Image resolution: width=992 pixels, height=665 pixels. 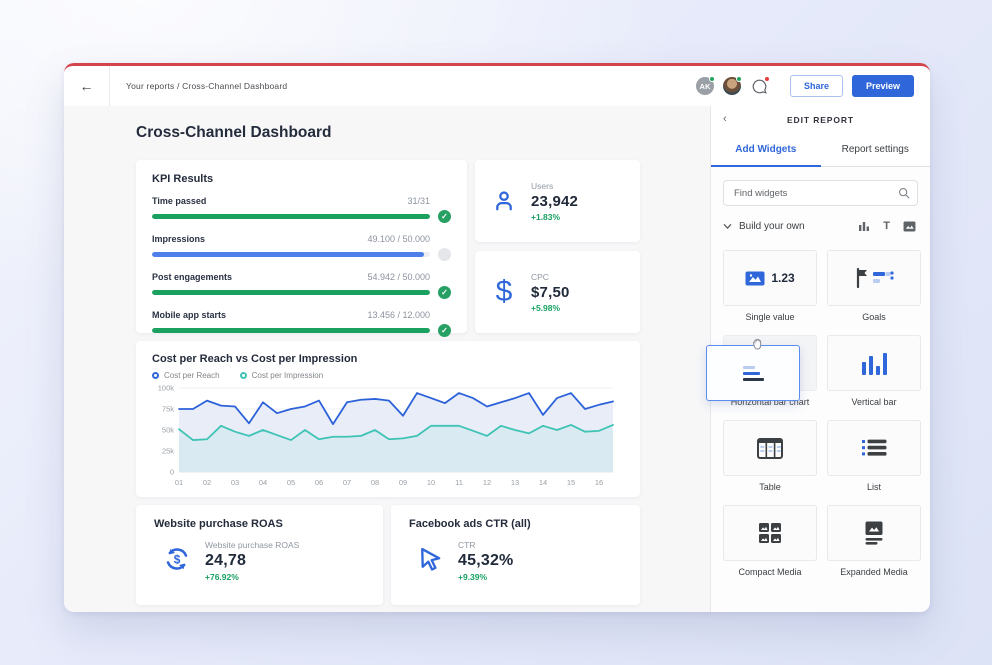 What do you see at coordinates (550, 292) in the screenshot?
I see `stat-value: $7,50` at bounding box center [550, 292].